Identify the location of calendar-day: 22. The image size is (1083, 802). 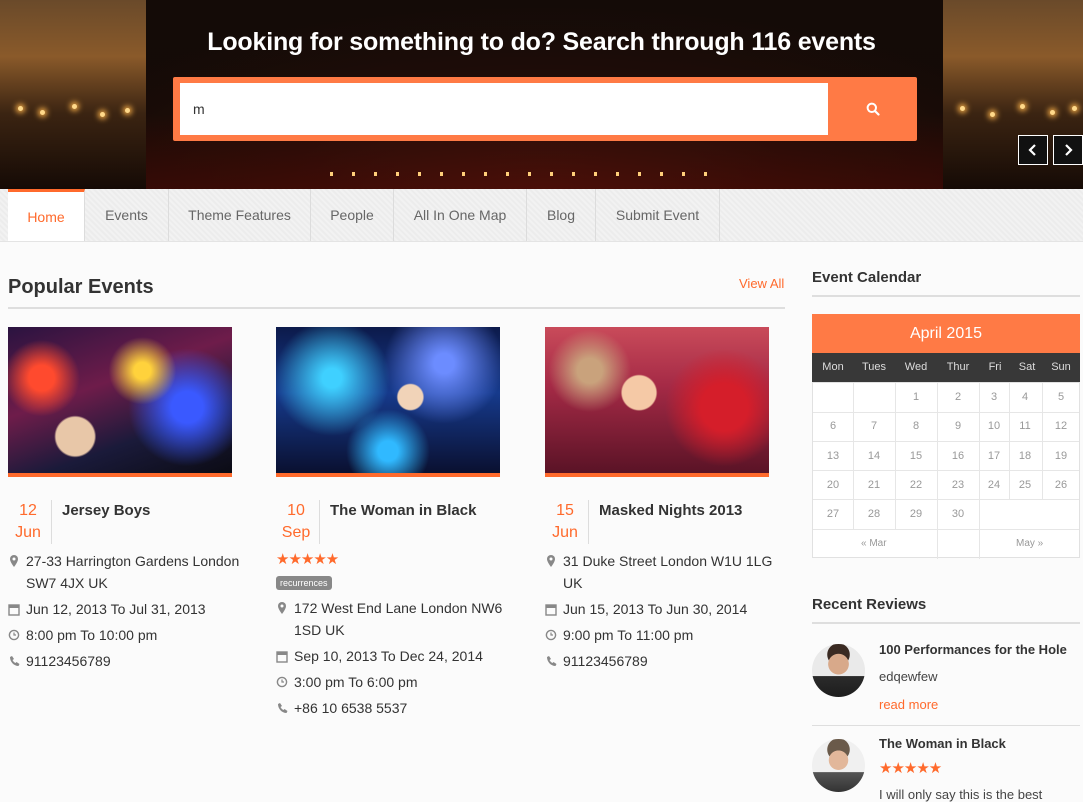
(916, 485).